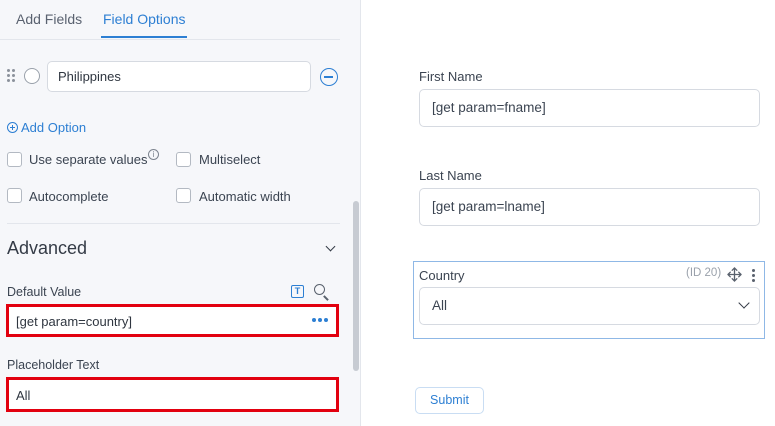 This screenshot has height=426, width=775. Describe the element at coordinates (319, 289) in the screenshot. I see `search-icon` at that location.